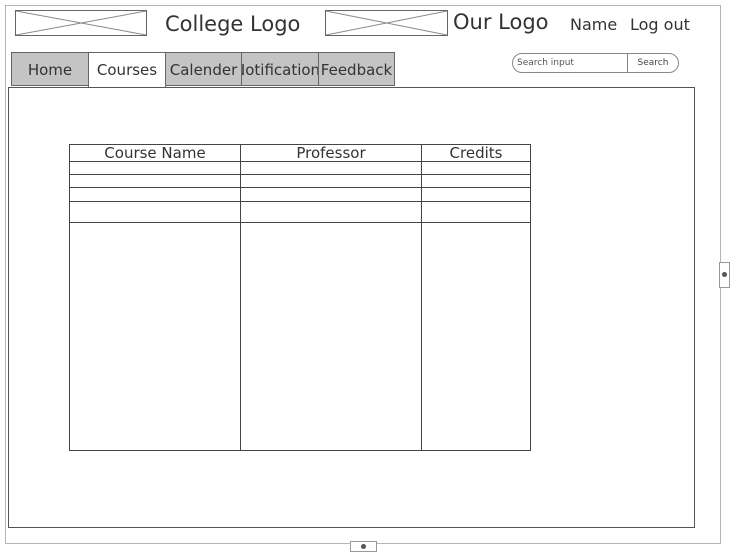 This screenshot has height=555, width=730. Describe the element at coordinates (127, 70) in the screenshot. I see `tab-courses: Courses` at that location.